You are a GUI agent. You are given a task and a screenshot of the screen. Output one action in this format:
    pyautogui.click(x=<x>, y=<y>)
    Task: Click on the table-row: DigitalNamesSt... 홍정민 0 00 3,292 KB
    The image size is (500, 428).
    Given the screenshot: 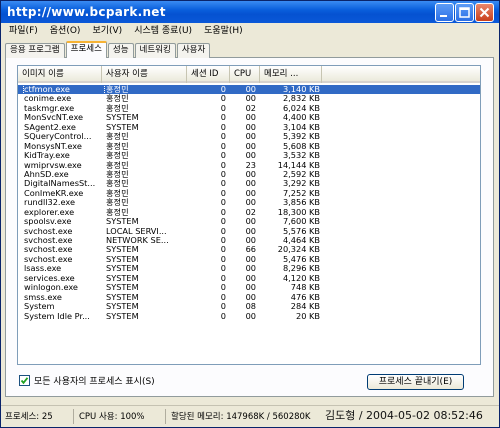 What is the action you would take?
    pyautogui.click(x=249, y=183)
    